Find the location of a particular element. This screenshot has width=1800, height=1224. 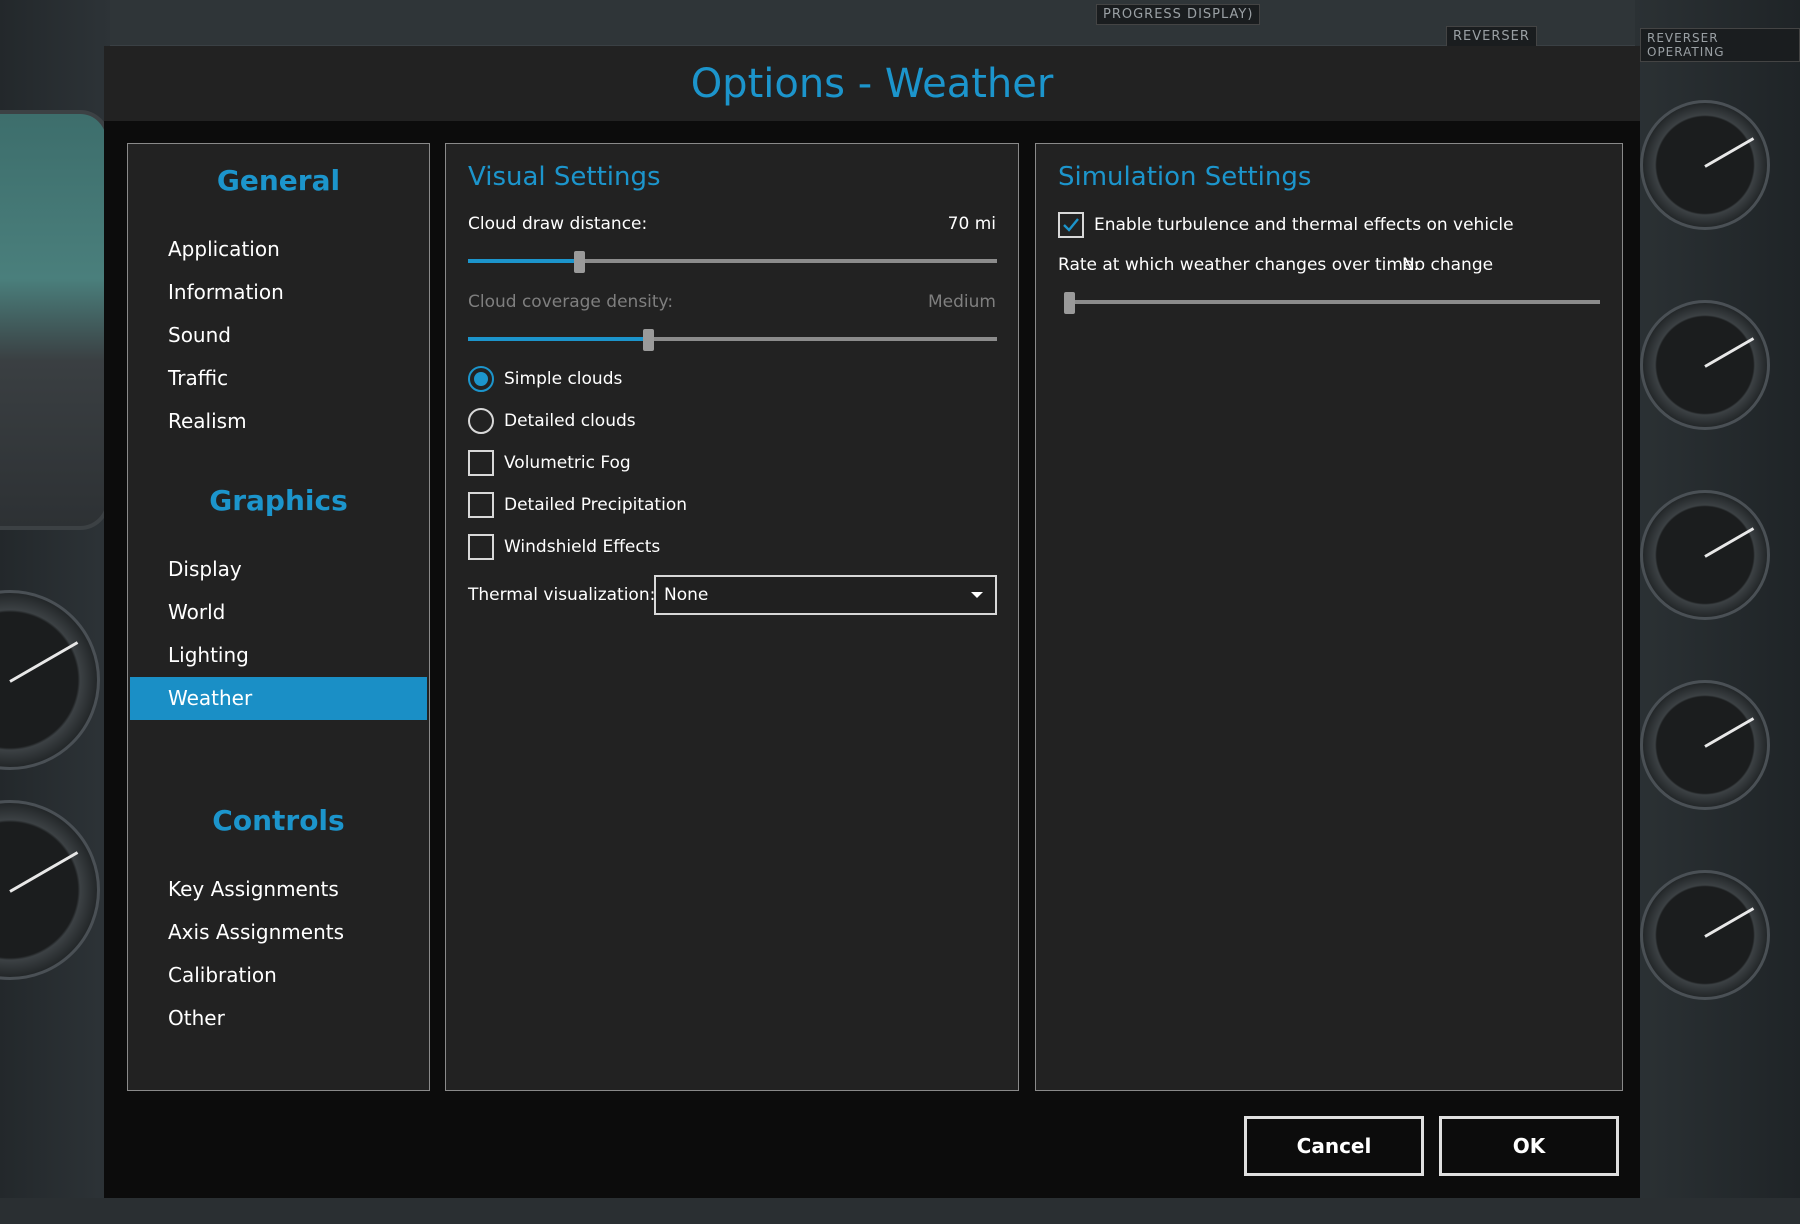

cloud-coverage-density-value: Medium is located at coordinates (962, 302).